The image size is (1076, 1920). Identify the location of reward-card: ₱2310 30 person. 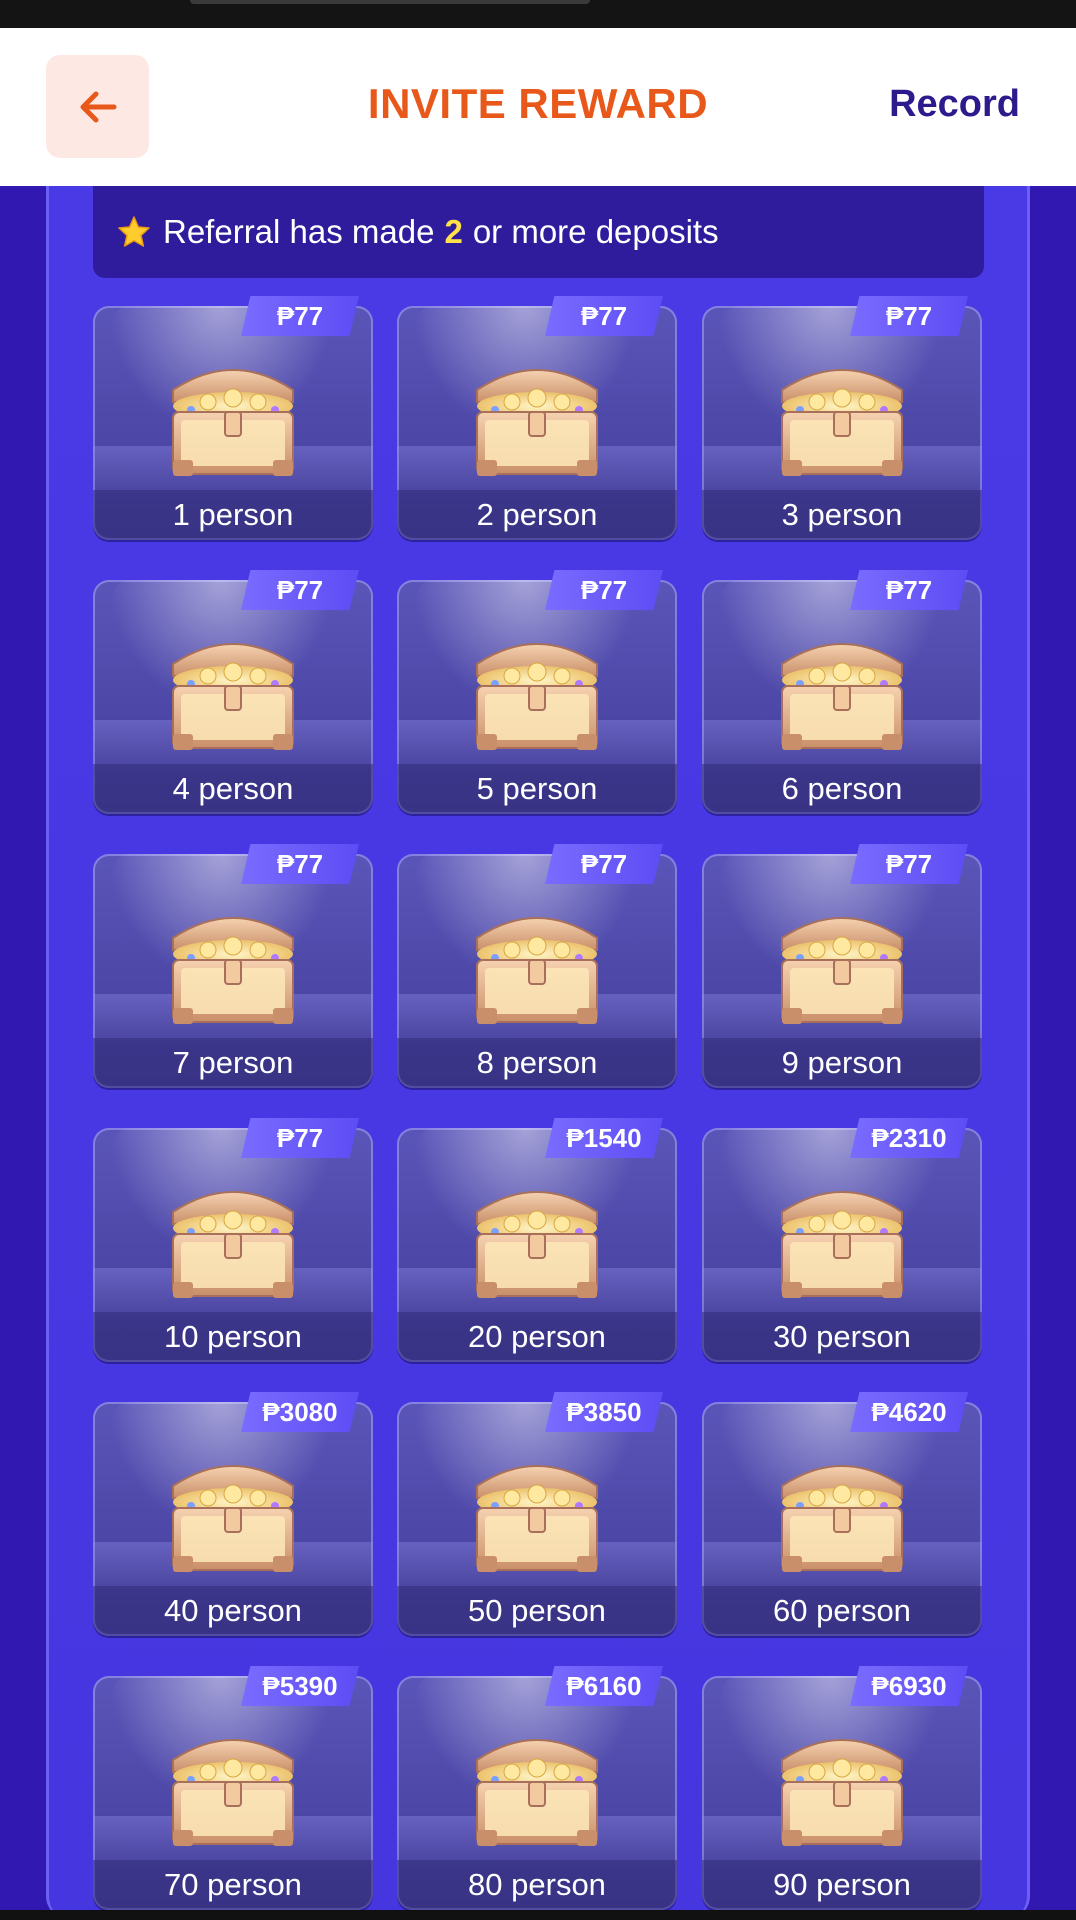
(842, 1240).